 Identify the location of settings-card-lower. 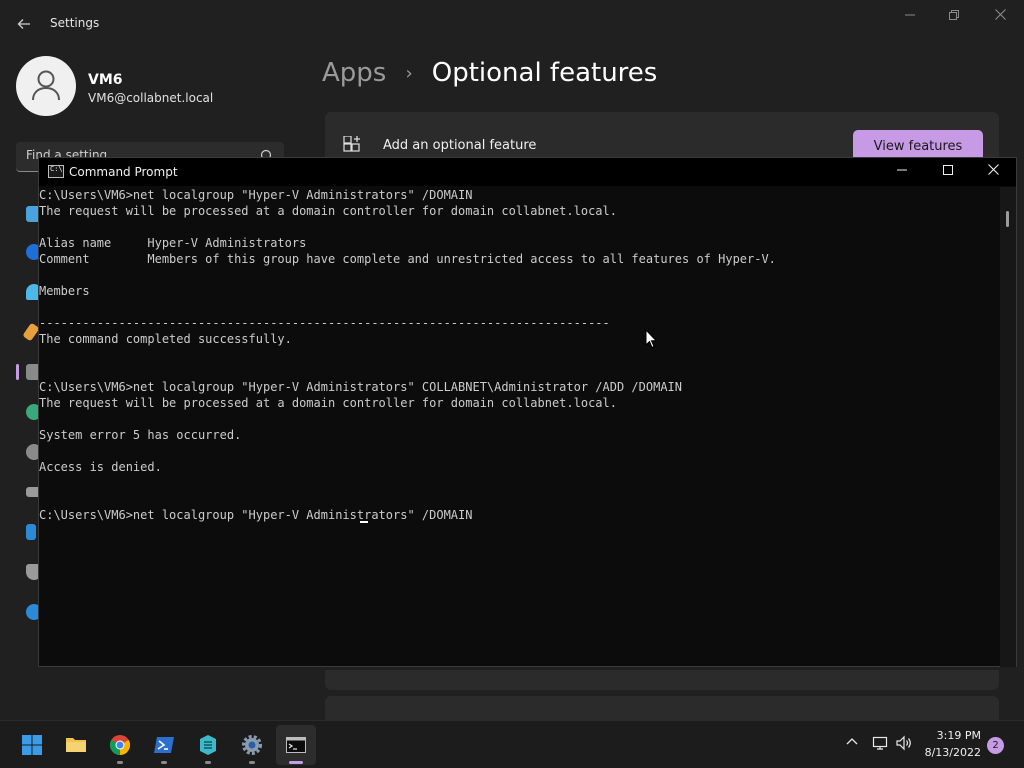
(662, 680).